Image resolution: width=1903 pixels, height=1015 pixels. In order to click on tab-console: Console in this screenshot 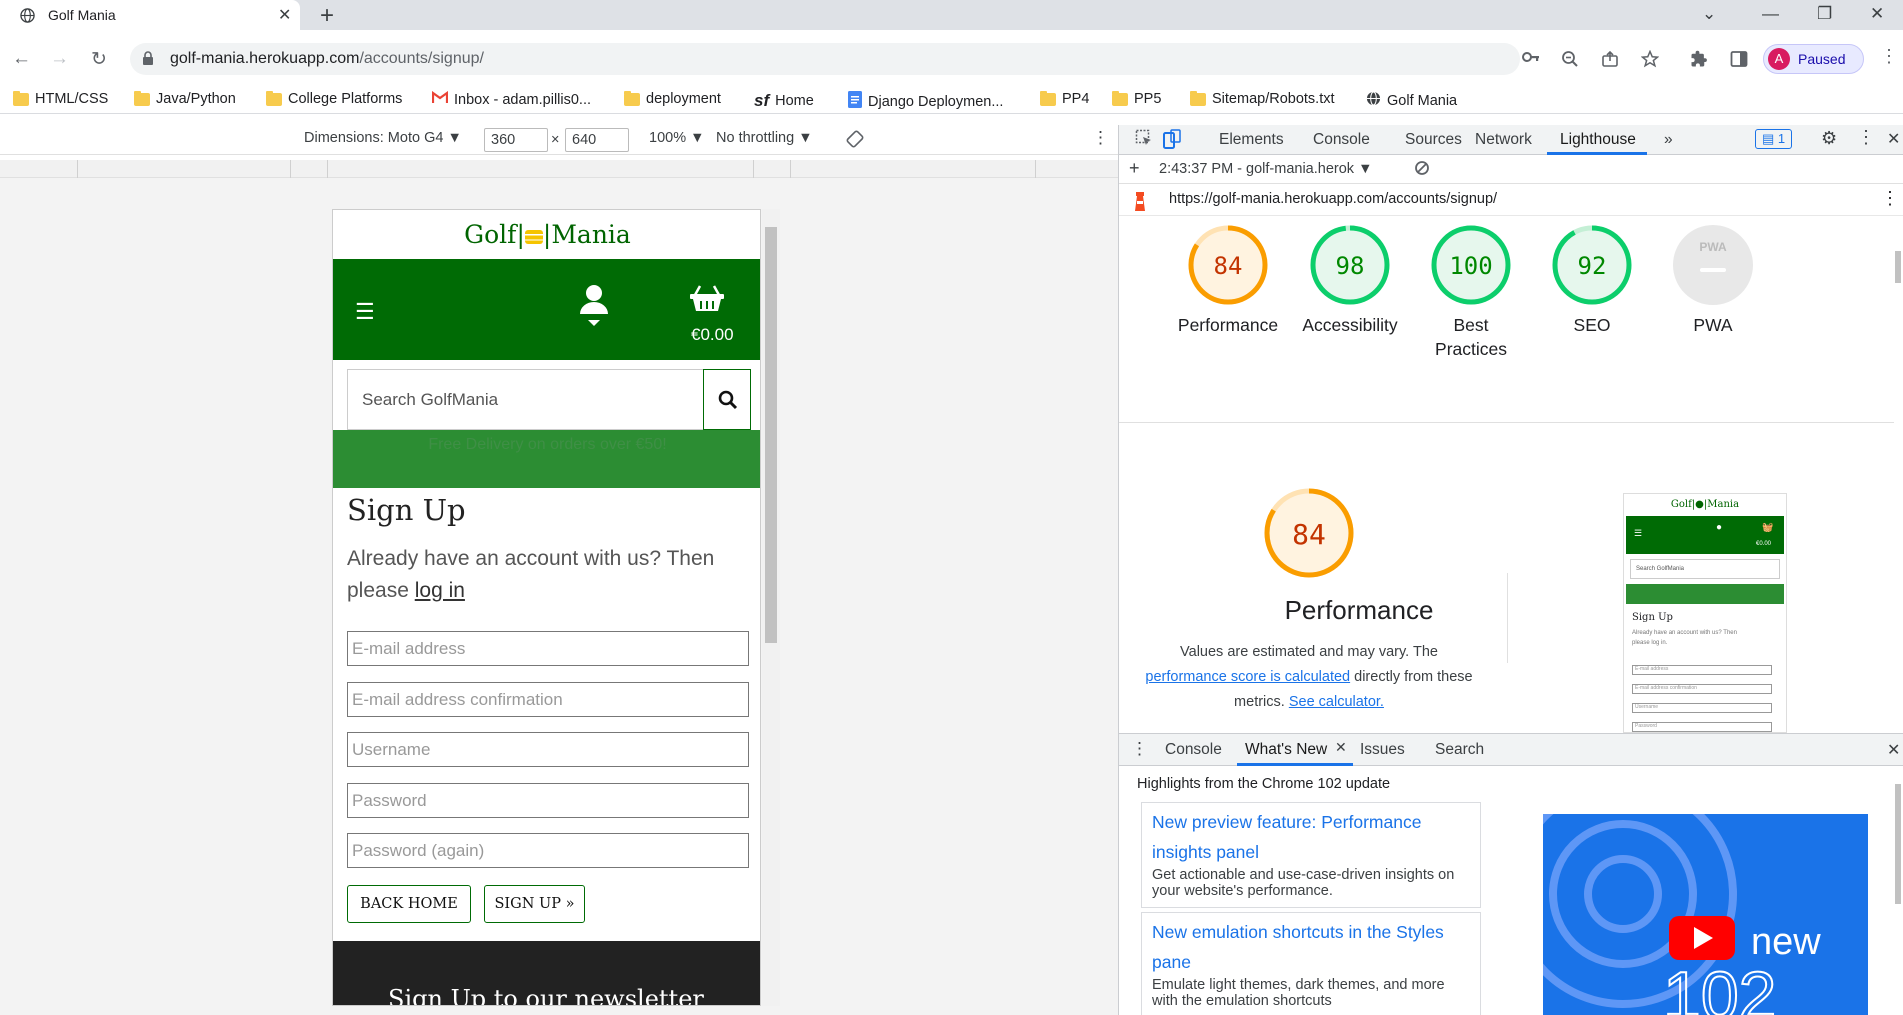, I will do `click(1341, 140)`.